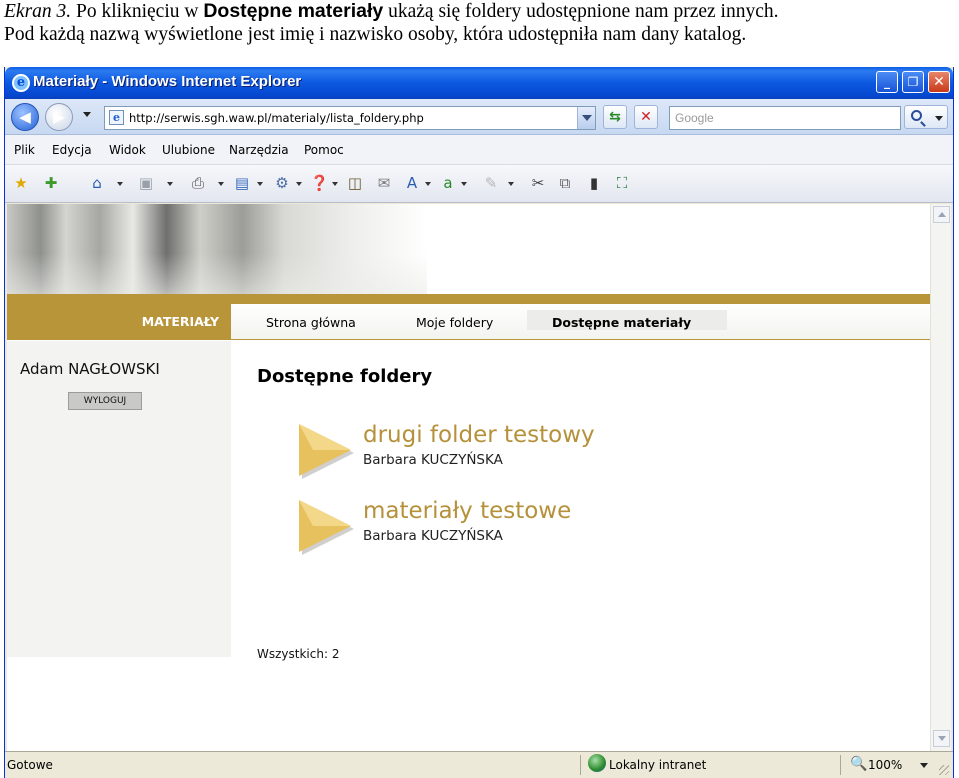 Image resolution: width=959 pixels, height=778 pixels. What do you see at coordinates (260, 184) in the screenshot?
I see `page-dropdown-icon` at bounding box center [260, 184].